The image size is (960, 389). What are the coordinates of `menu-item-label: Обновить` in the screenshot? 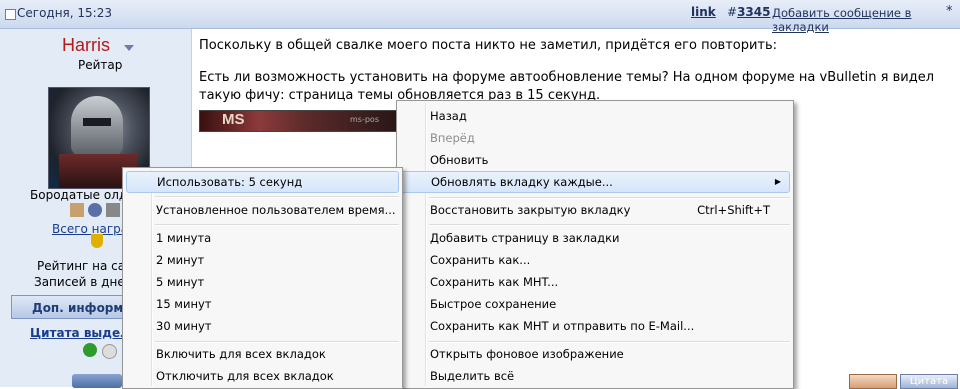 It's located at (459, 160).